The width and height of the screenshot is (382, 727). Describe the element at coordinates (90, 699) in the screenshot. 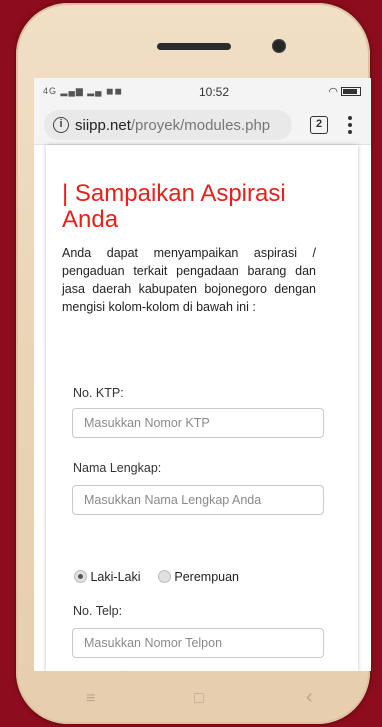

I see `recent-apps-icon: ≡` at that location.